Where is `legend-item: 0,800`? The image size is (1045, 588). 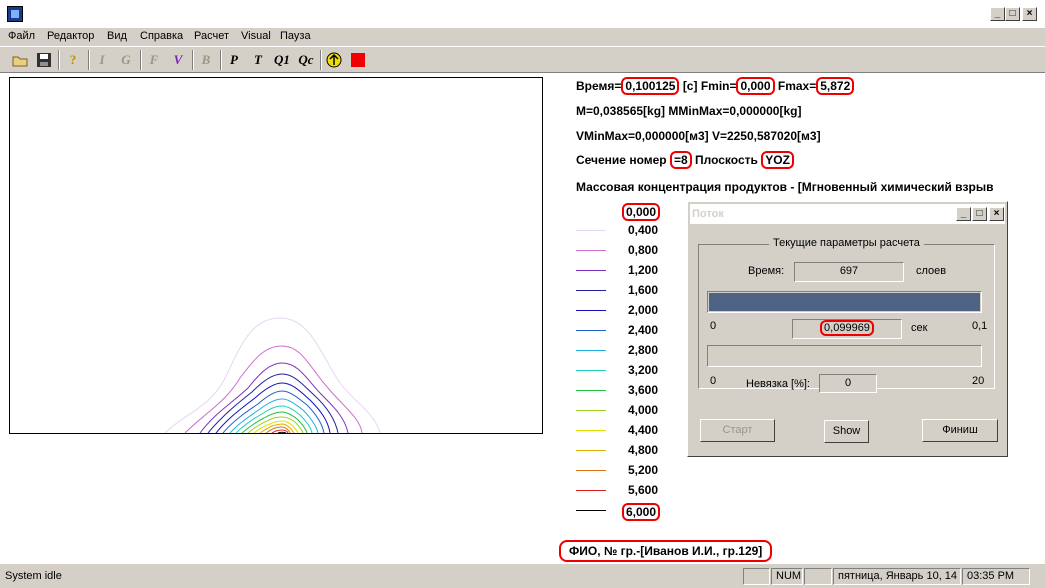
legend-item: 0,800 is located at coordinates (636, 251).